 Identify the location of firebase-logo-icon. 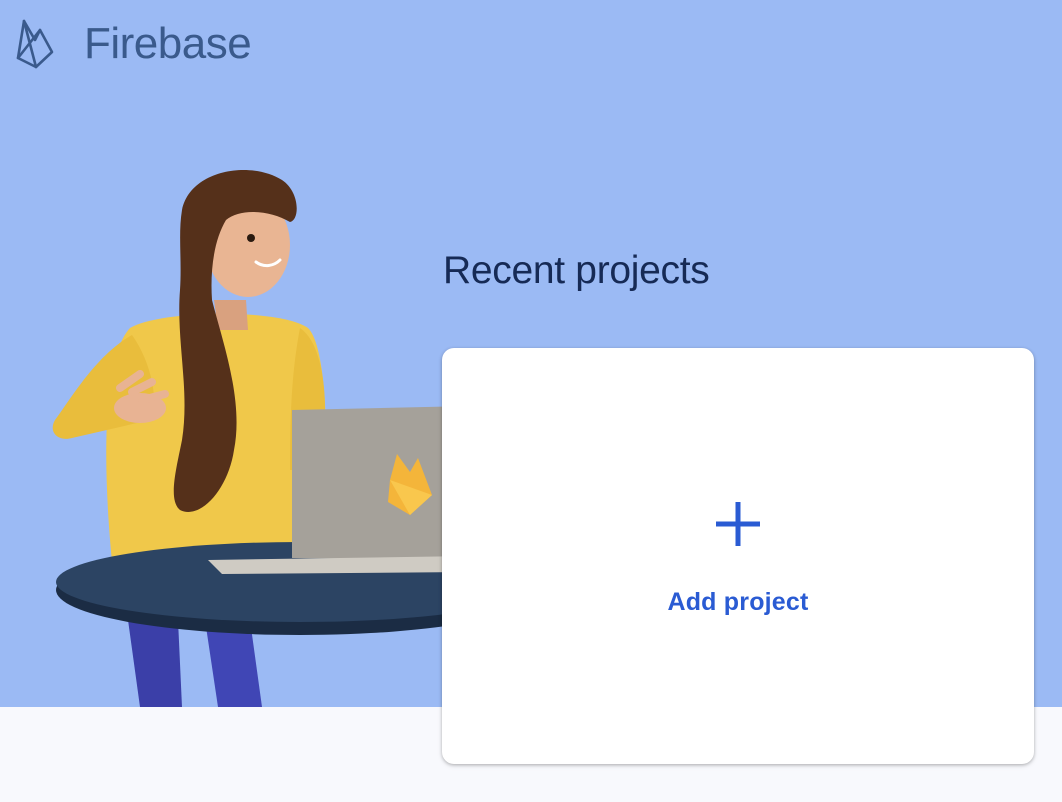
(35, 44).